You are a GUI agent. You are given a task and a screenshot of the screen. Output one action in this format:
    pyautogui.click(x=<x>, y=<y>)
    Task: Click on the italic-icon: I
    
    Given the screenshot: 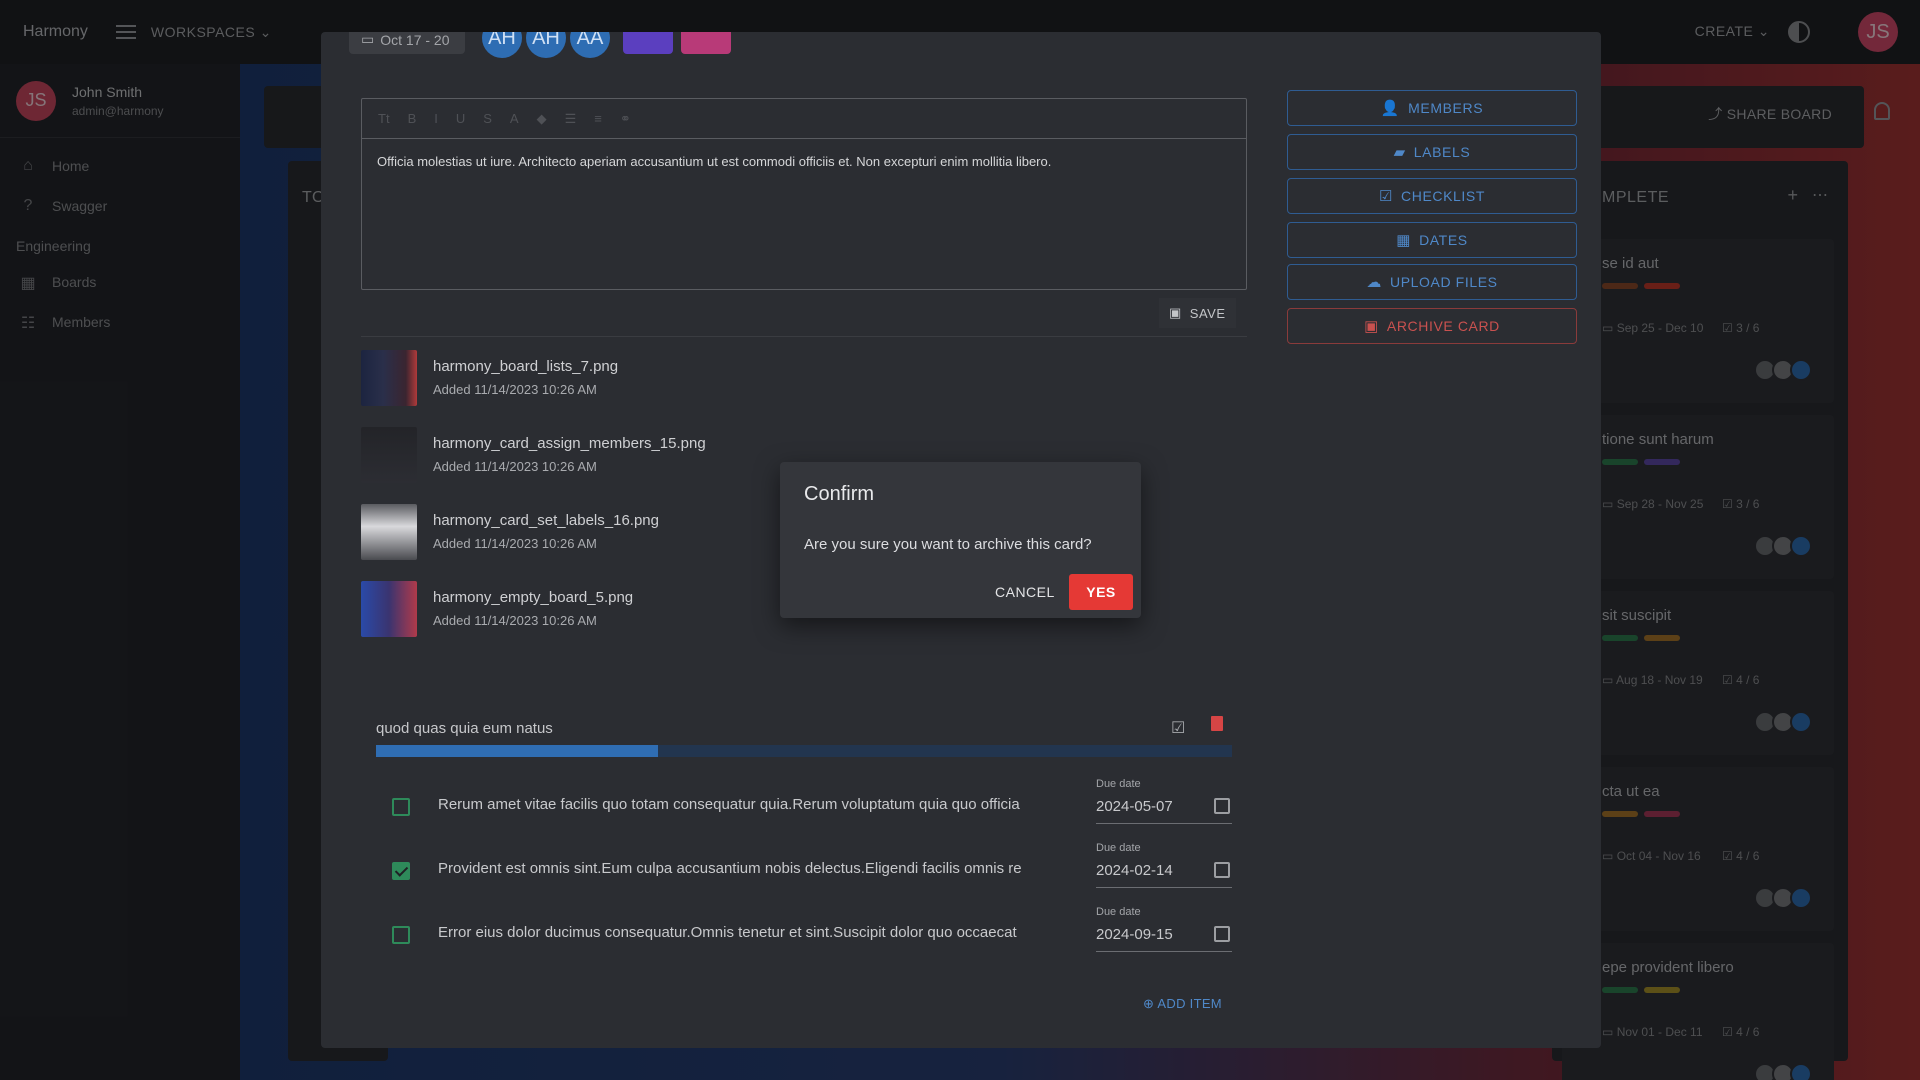 What is the action you would take?
    pyautogui.click(x=436, y=118)
    